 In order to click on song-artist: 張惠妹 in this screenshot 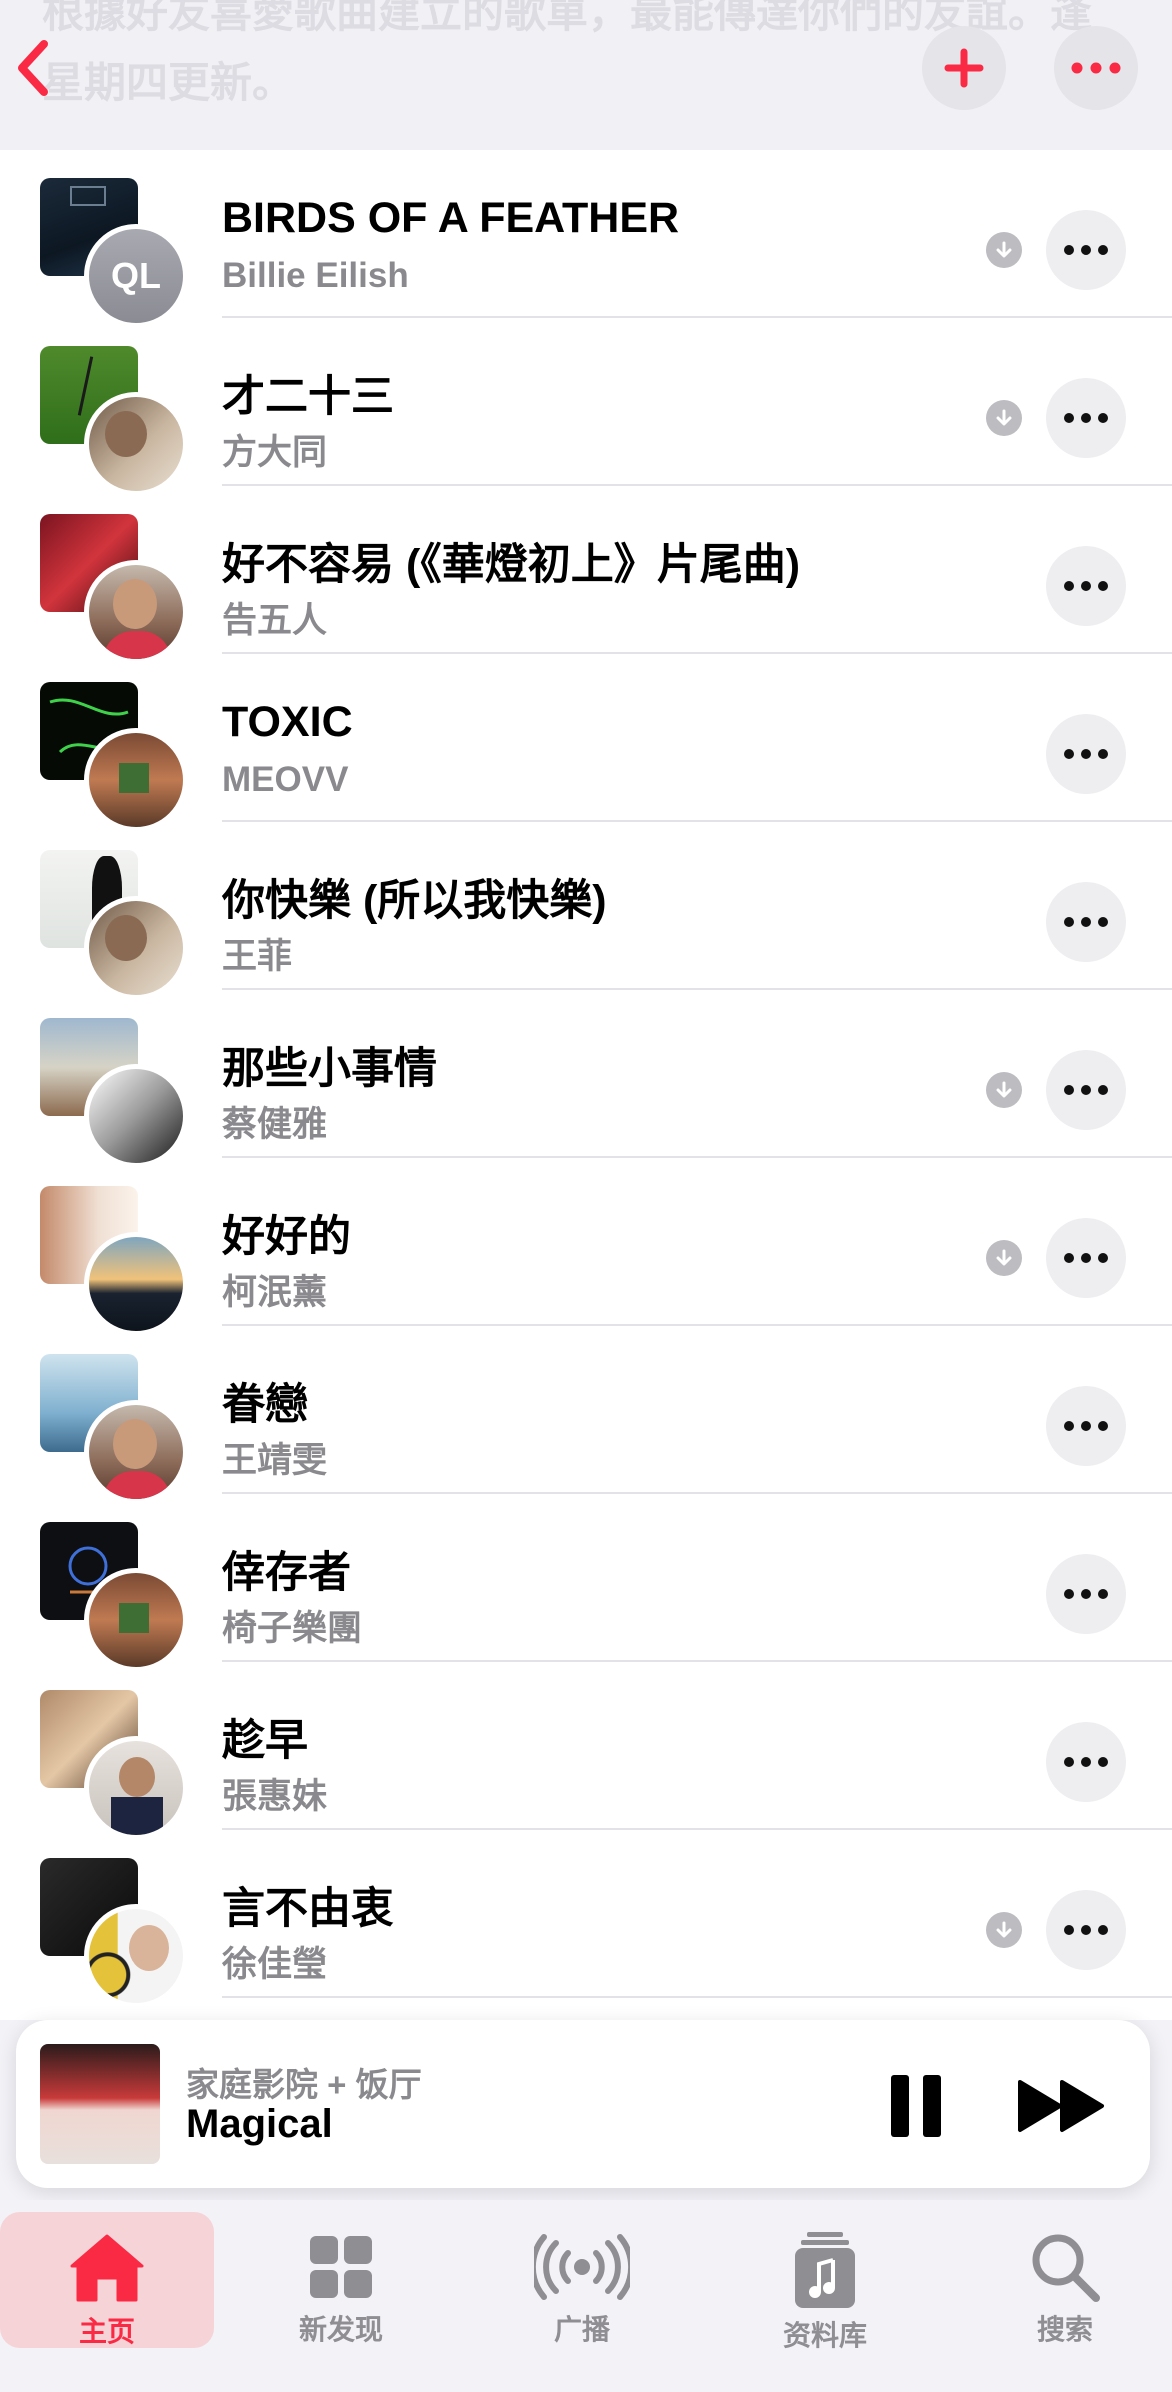, I will do `click(275, 1796)`.